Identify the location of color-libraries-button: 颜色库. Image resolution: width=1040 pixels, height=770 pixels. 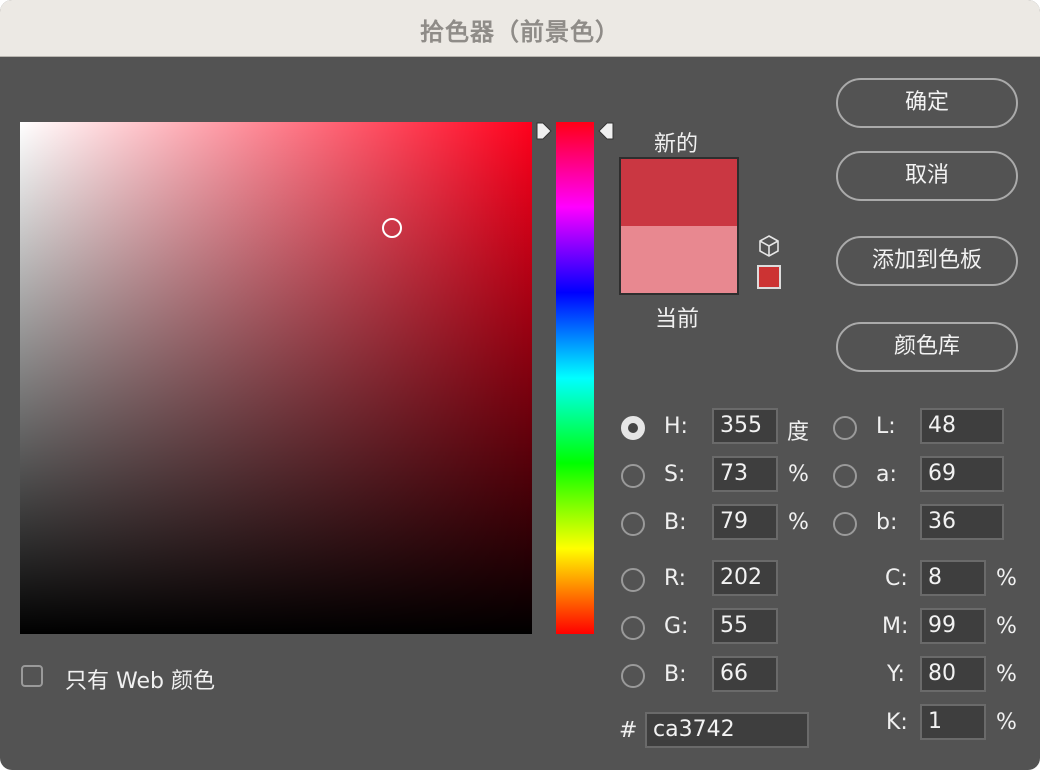
(927, 347).